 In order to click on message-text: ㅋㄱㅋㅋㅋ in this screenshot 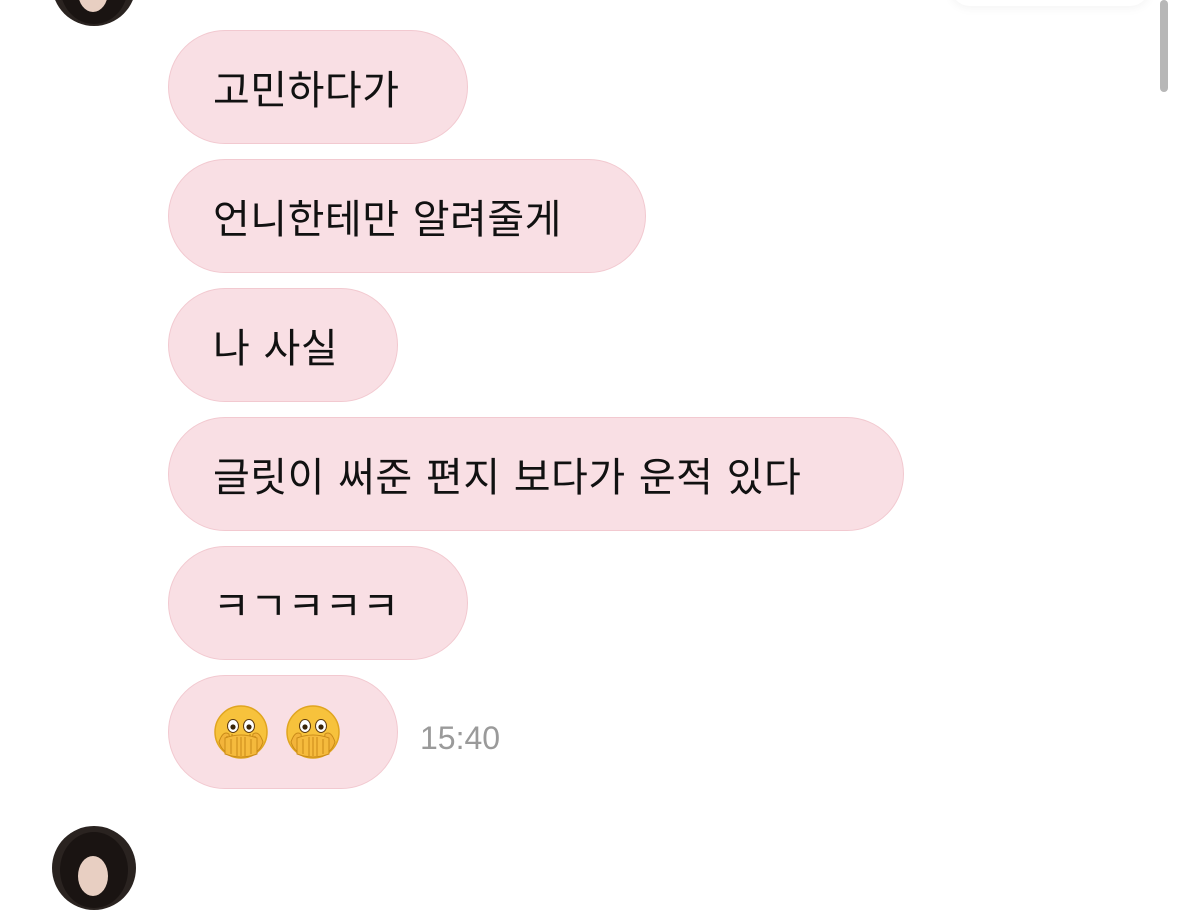, I will do `click(306, 607)`.